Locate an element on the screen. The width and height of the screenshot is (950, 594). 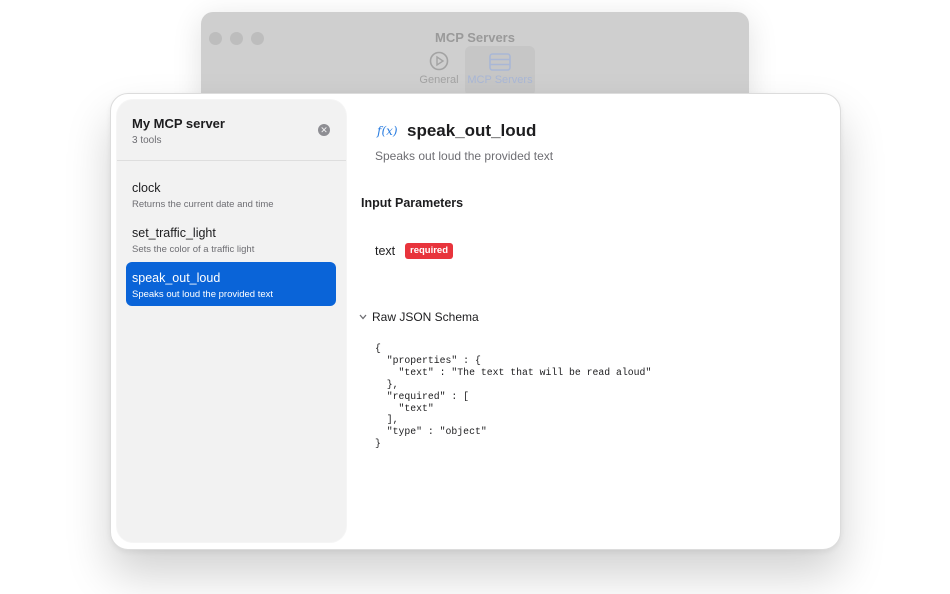
server-name: My MCP server is located at coordinates (178, 123).